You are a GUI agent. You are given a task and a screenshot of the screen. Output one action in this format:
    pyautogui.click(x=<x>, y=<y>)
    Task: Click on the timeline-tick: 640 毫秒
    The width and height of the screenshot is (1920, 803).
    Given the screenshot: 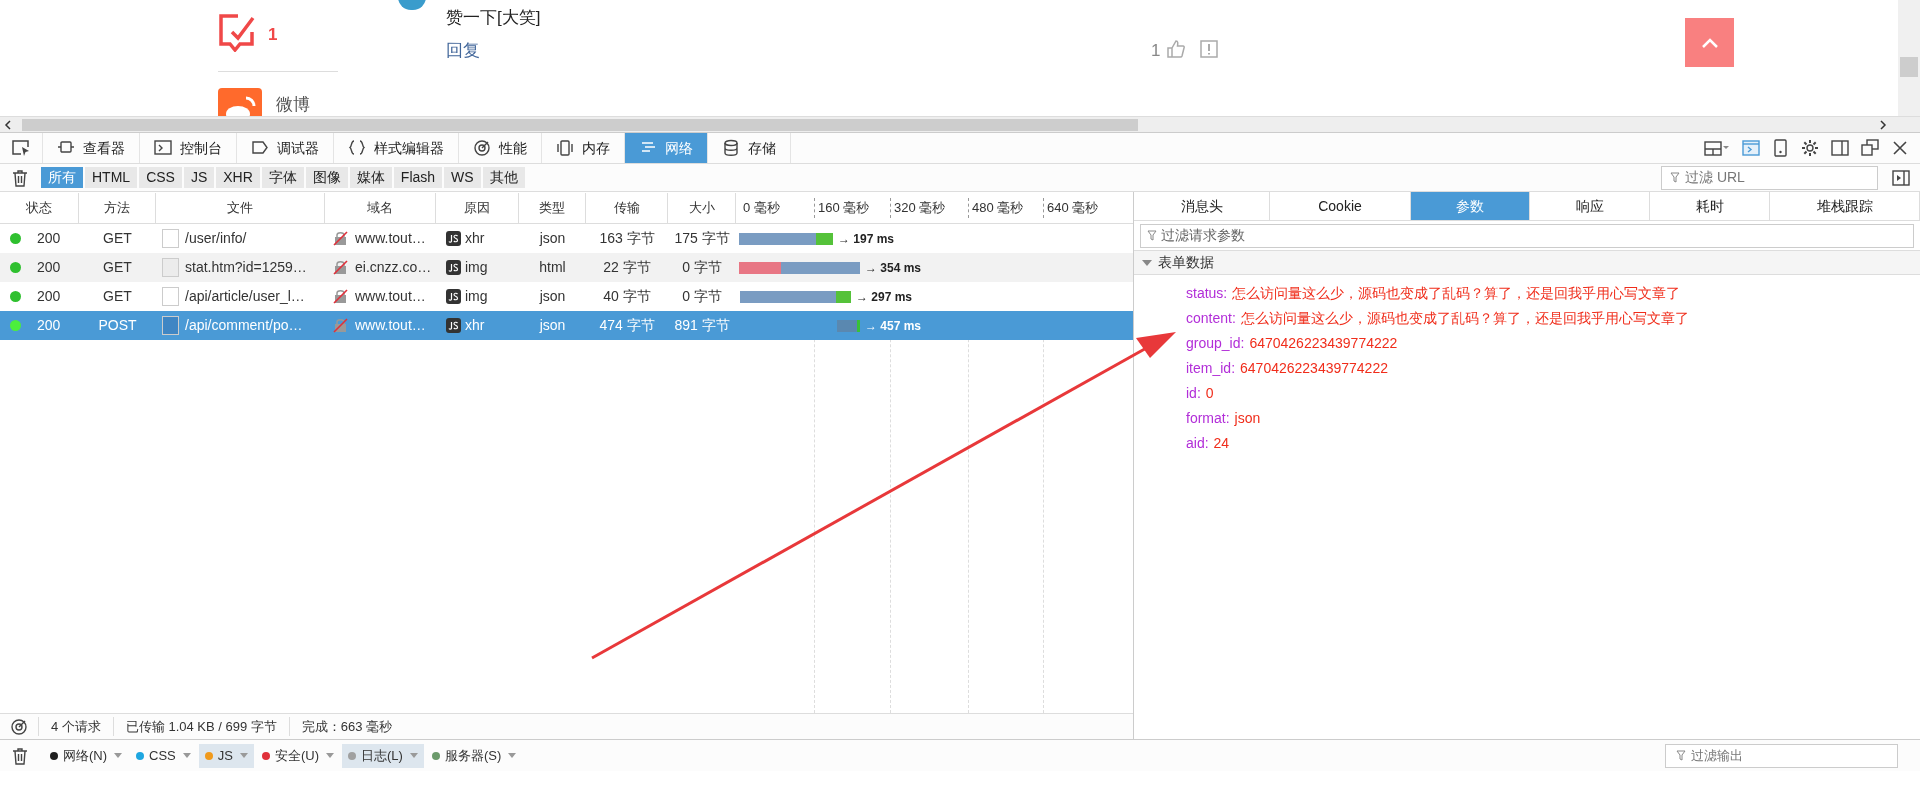 What is the action you would take?
    pyautogui.click(x=1071, y=208)
    